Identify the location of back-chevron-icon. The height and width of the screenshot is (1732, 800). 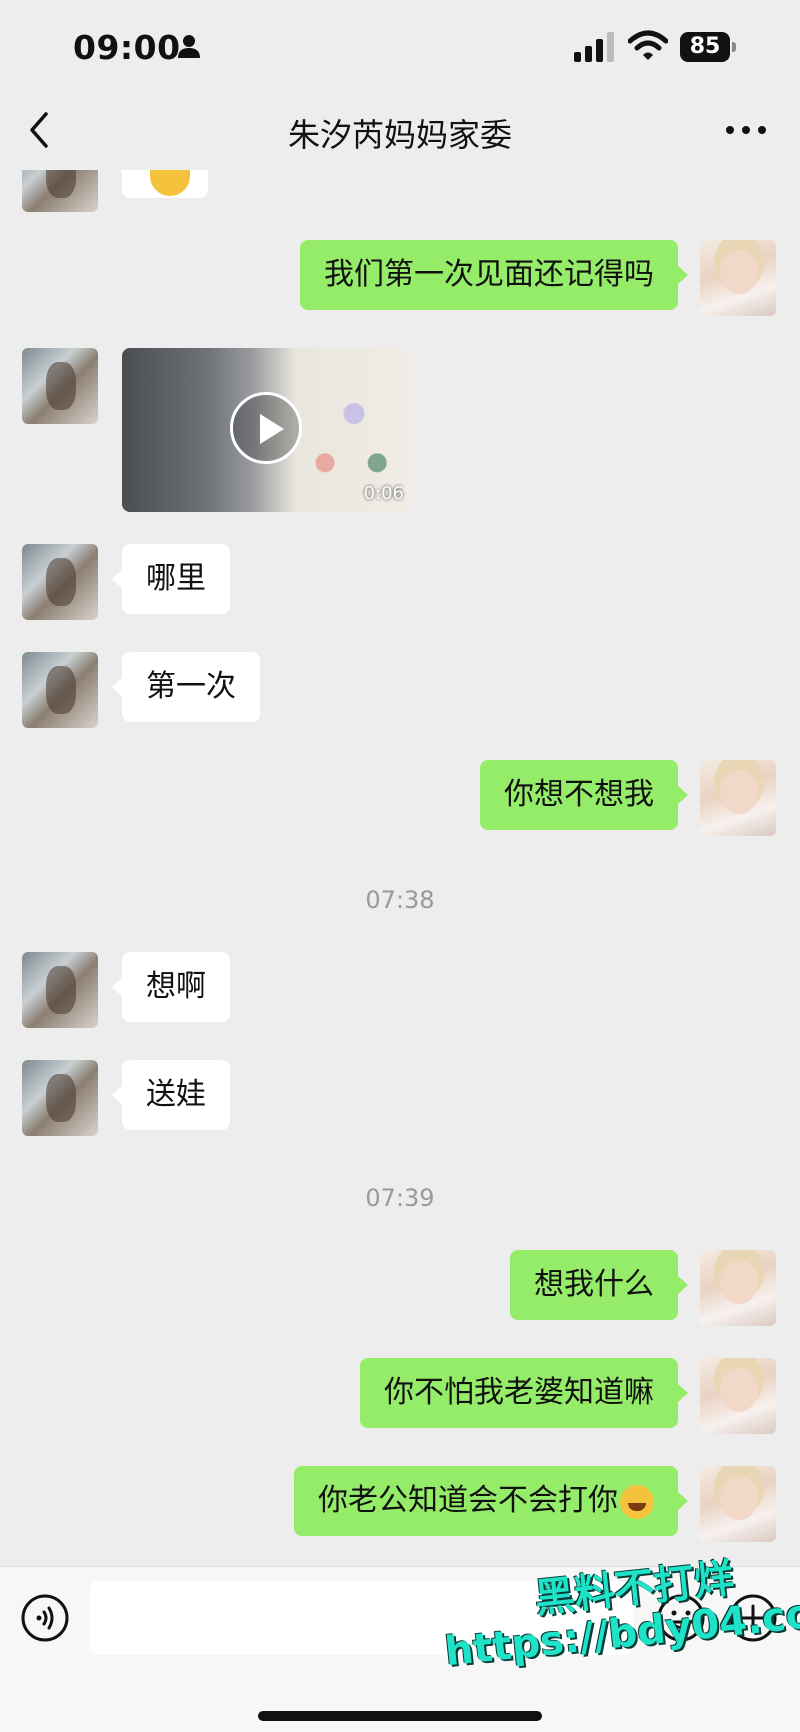
(39, 130).